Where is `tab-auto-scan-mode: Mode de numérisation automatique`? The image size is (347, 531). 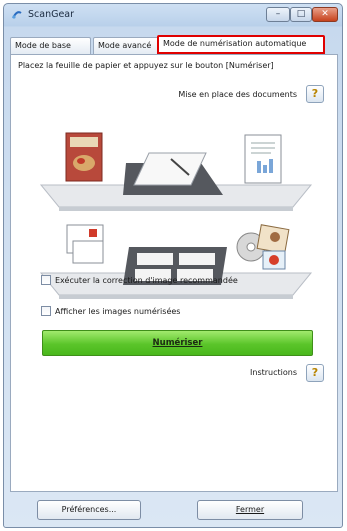 tab-auto-scan-mode: Mode de numérisation automatique is located at coordinates (241, 44).